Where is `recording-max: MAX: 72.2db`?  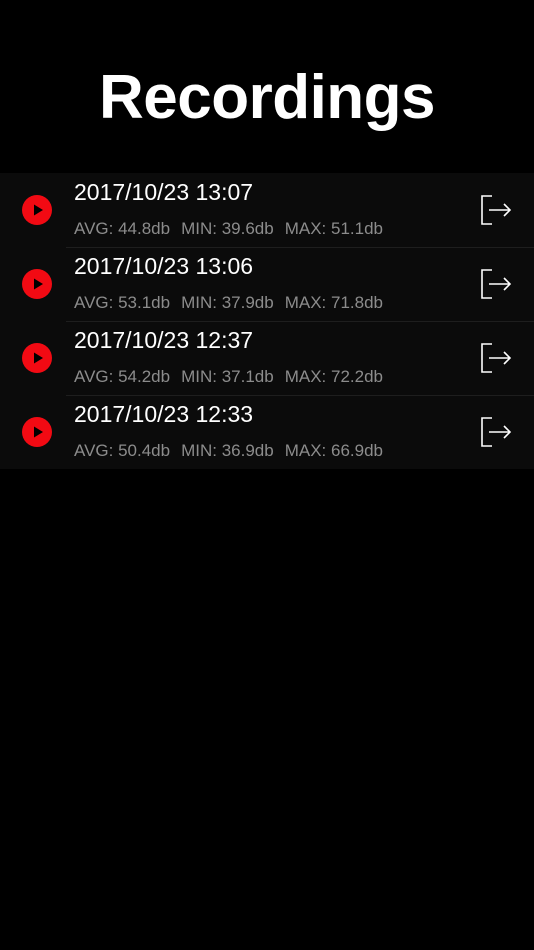
recording-max: MAX: 72.2db is located at coordinates (333, 376).